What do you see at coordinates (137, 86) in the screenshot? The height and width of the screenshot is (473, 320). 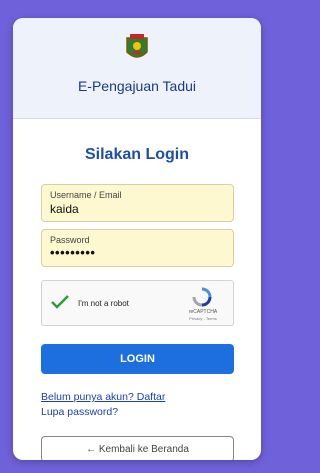 I see `app-title: E-Pengajuan Tadui` at bounding box center [137, 86].